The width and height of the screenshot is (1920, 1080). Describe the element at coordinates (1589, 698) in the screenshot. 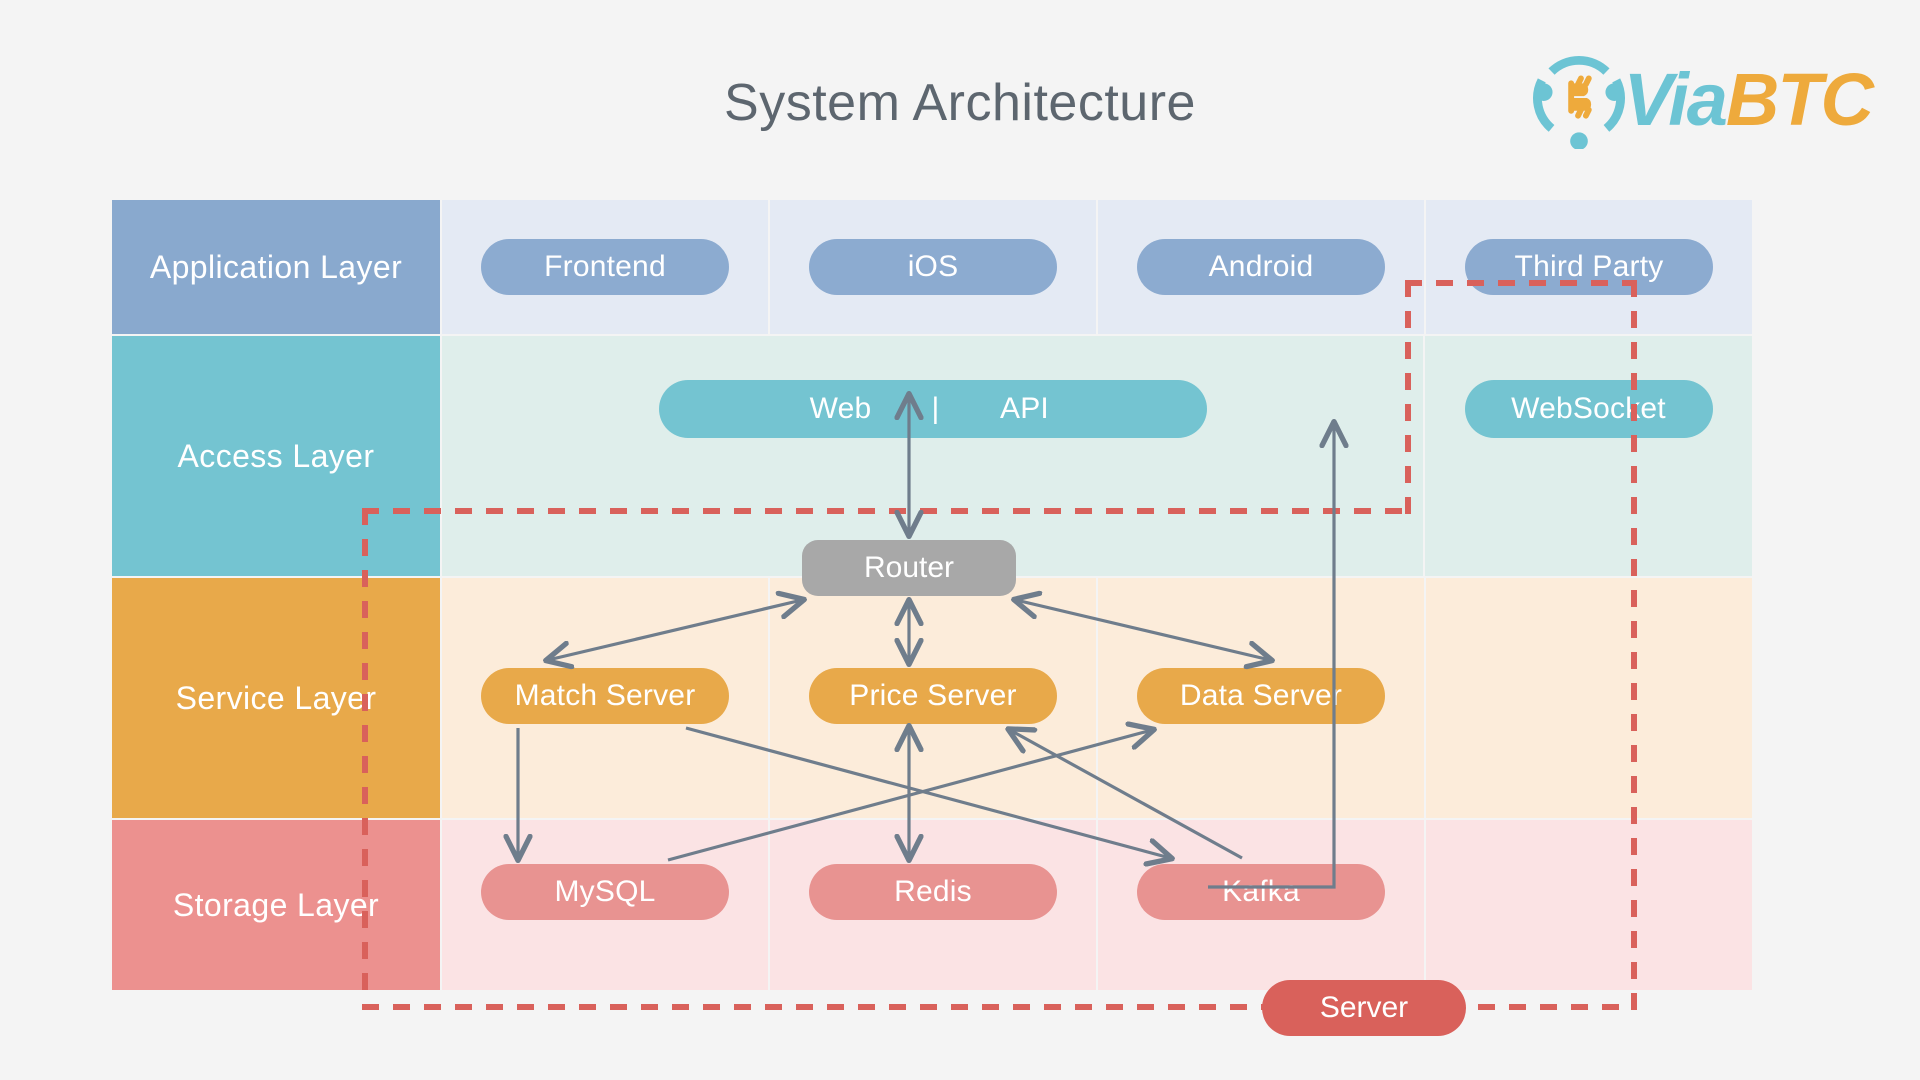

I see `cell-service-empty` at that location.